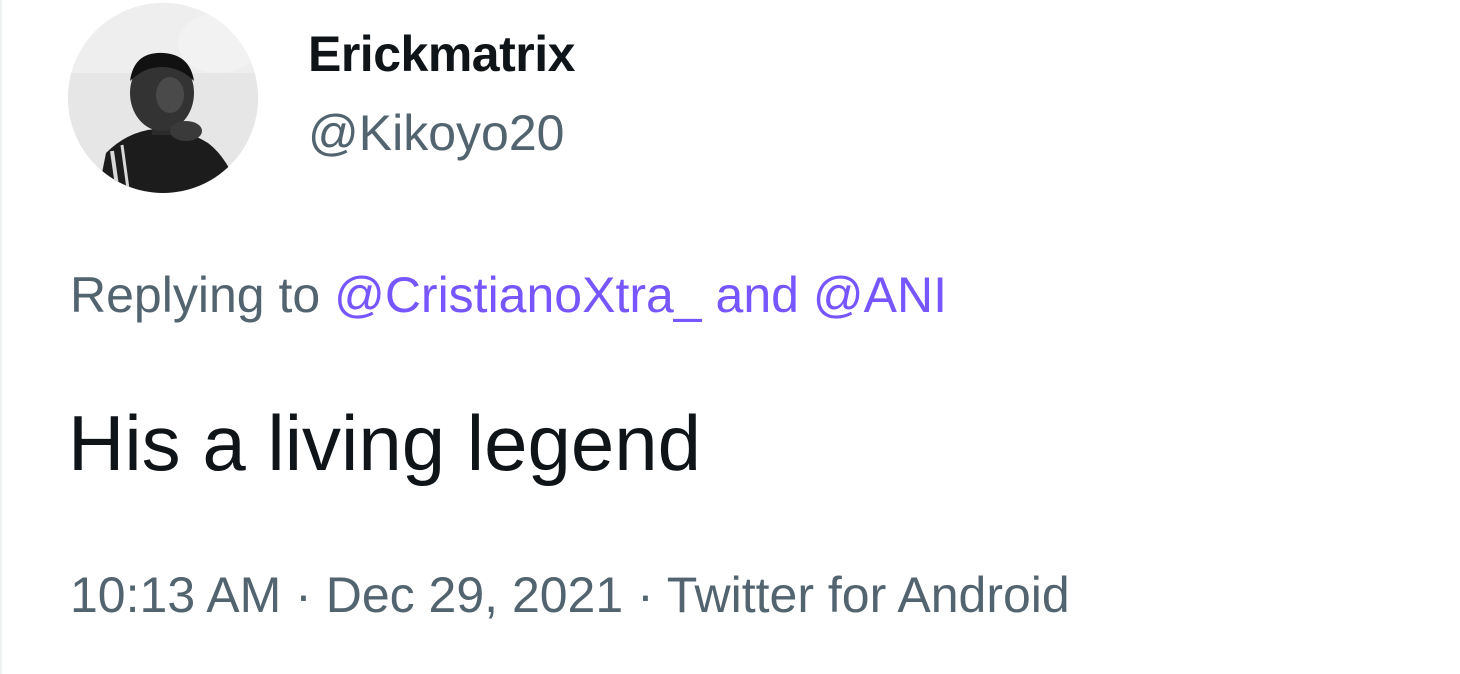 The image size is (1460, 674). I want to click on tweet-time: 10:13 AM, so click(175, 595).